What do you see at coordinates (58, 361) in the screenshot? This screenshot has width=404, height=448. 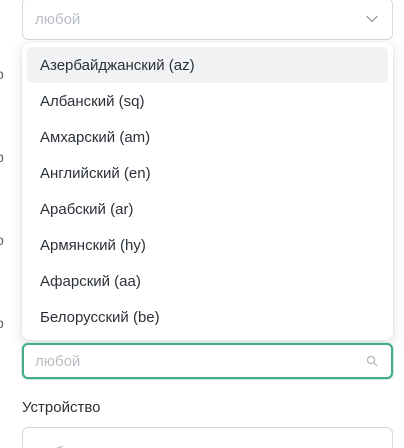 I see `search-select-placeholder: любой` at bounding box center [58, 361].